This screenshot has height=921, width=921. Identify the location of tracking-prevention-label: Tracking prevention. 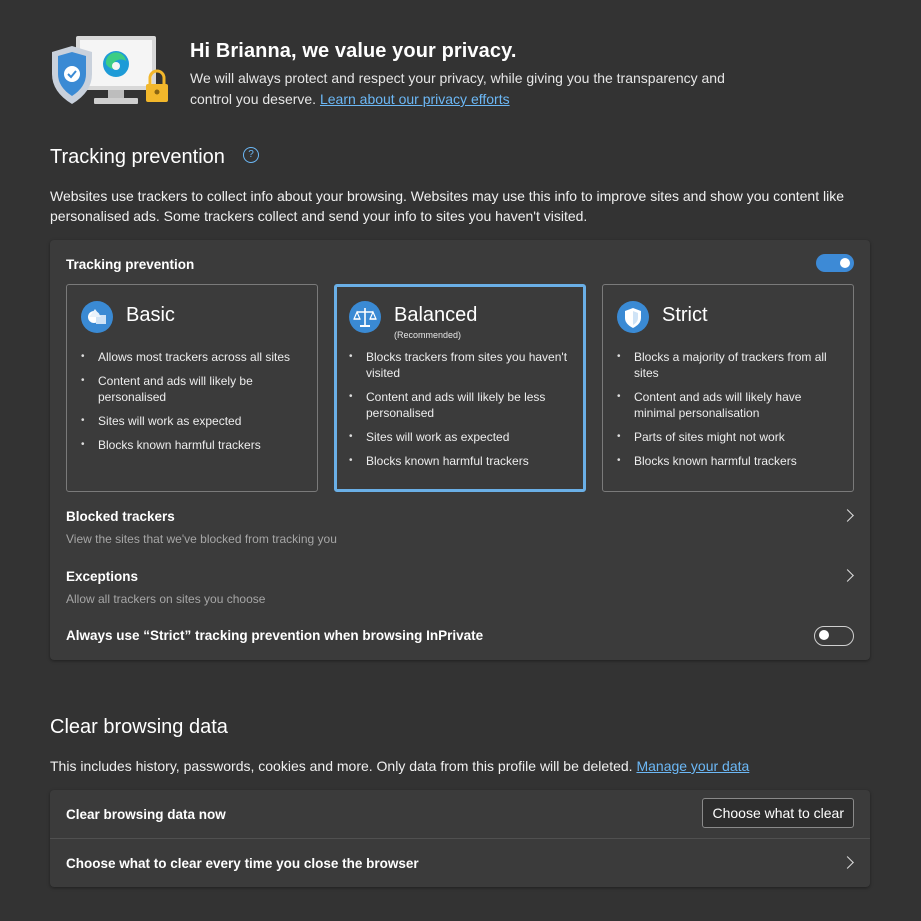
(130, 264).